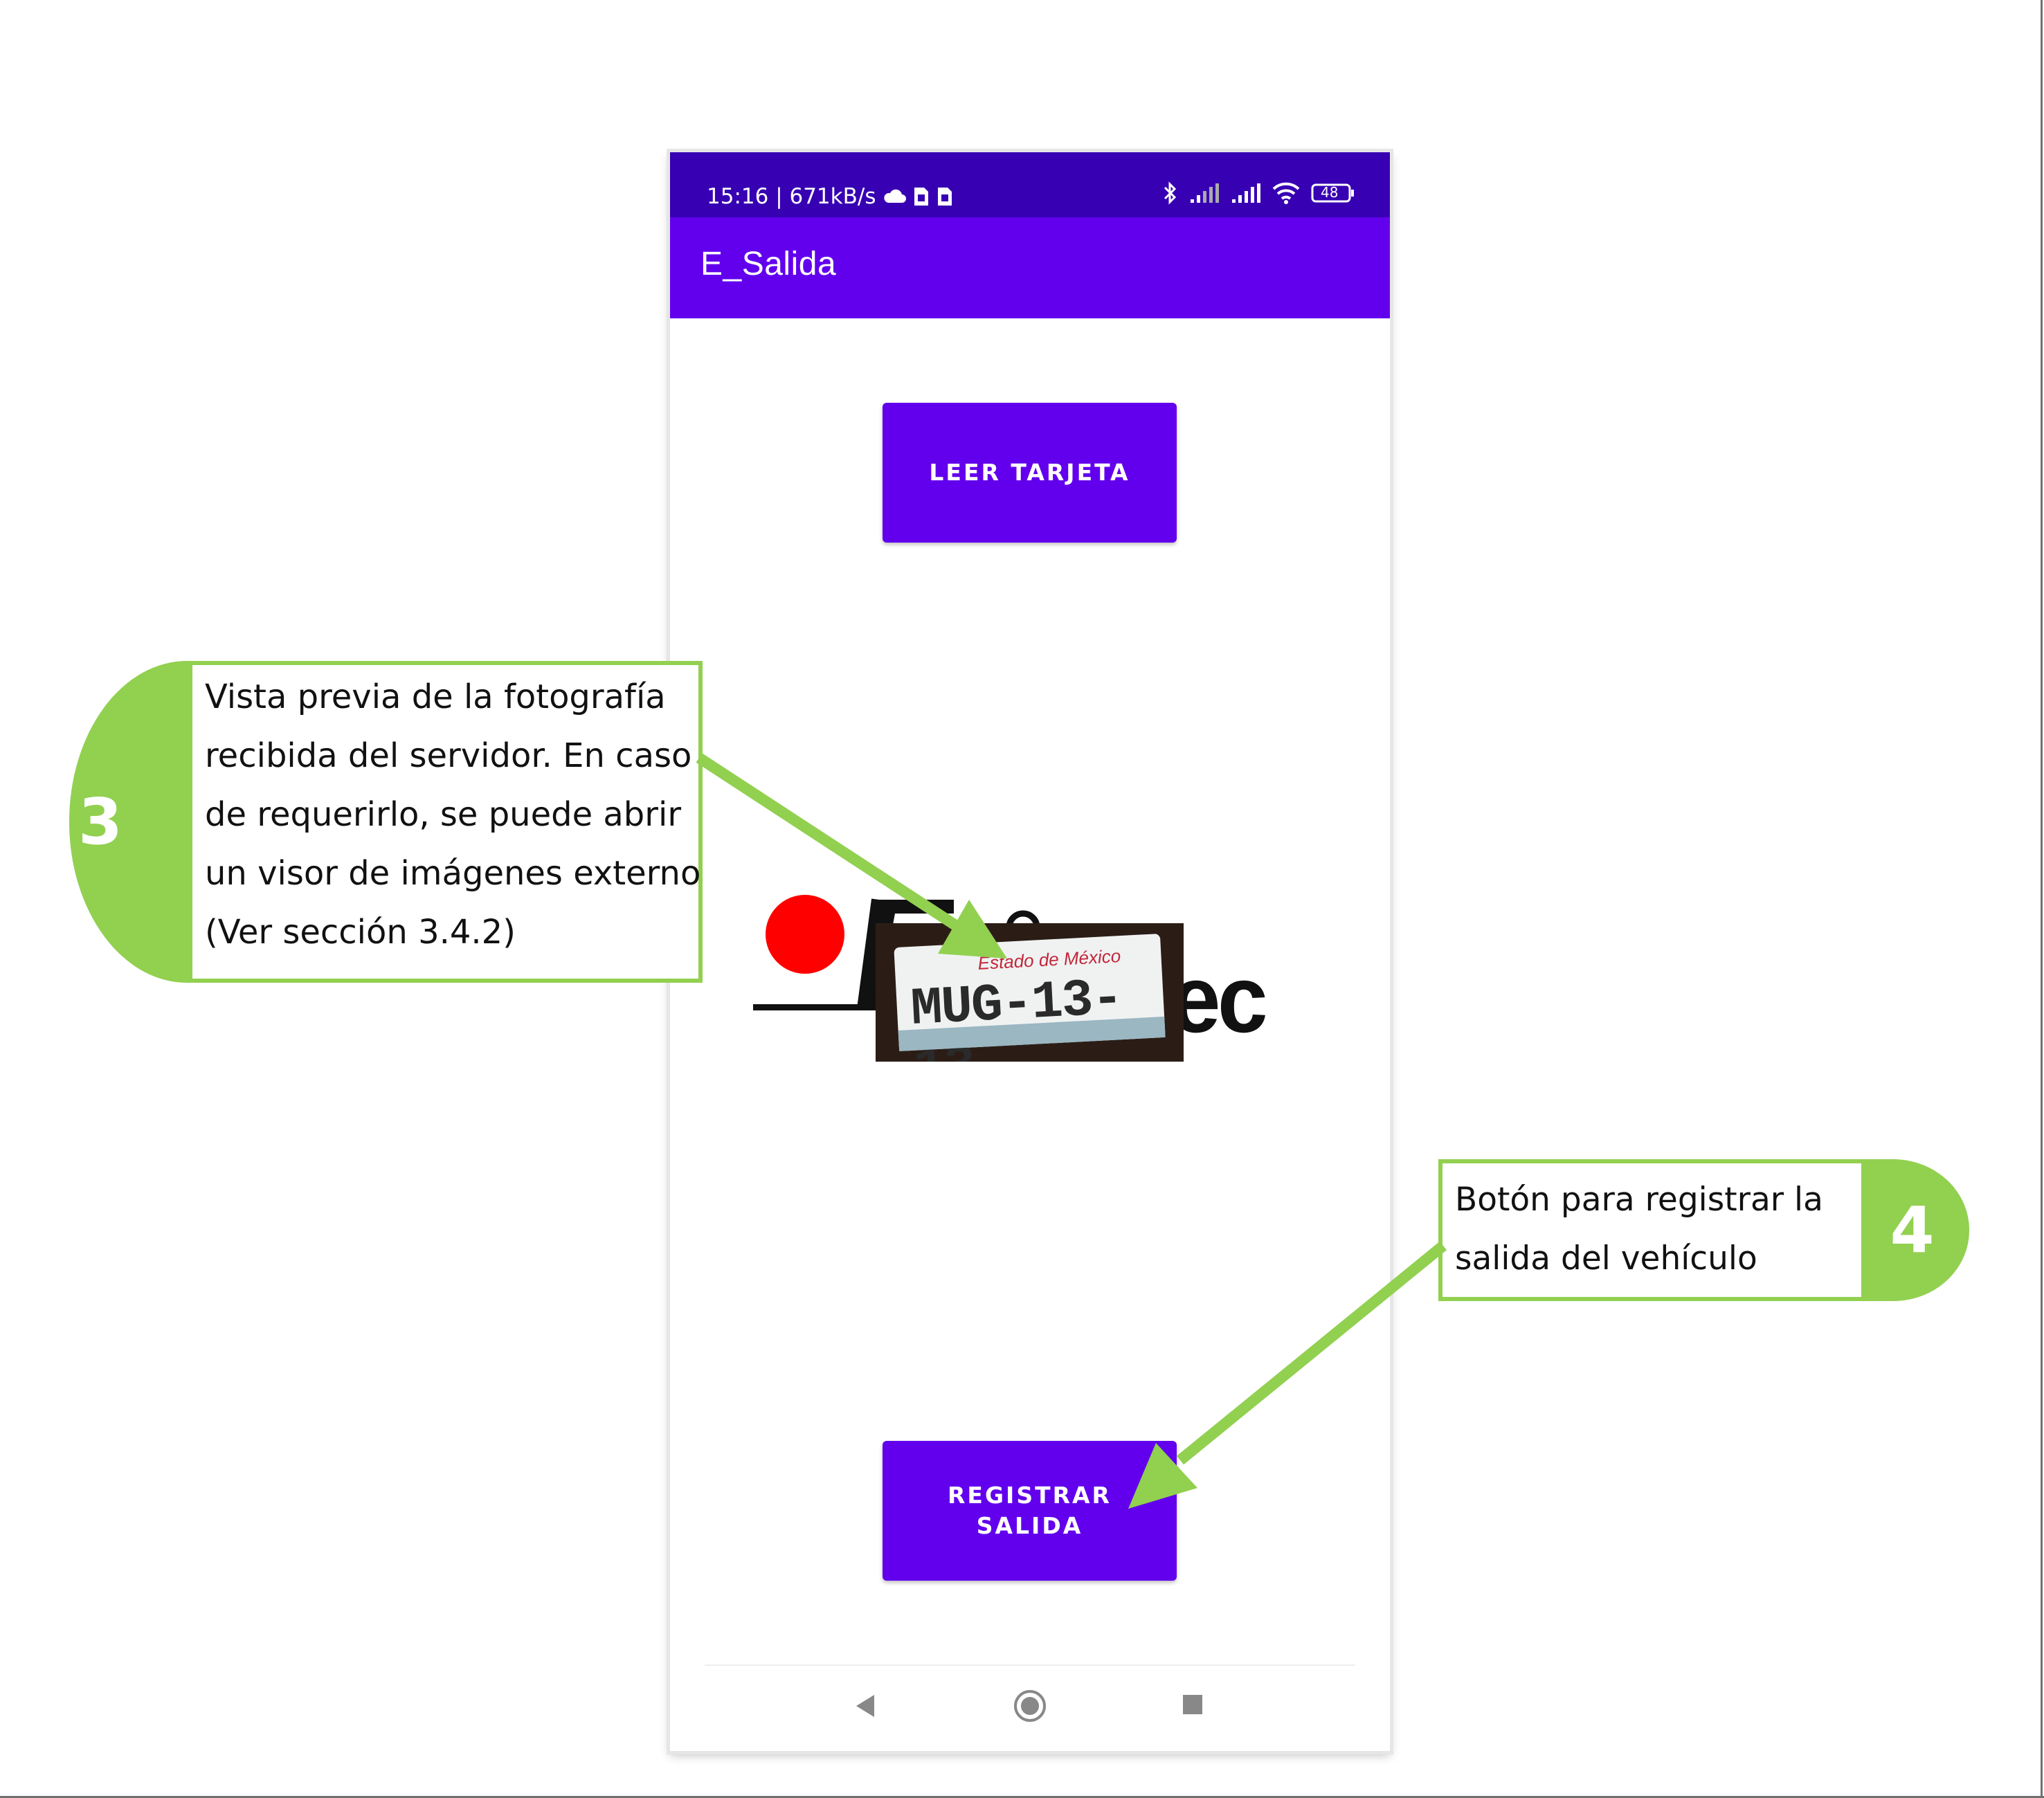 This screenshot has height=1798, width=2044. Describe the element at coordinates (1030, 1511) in the screenshot. I see `register-exit-button: REGISTRAR SALIDA` at that location.